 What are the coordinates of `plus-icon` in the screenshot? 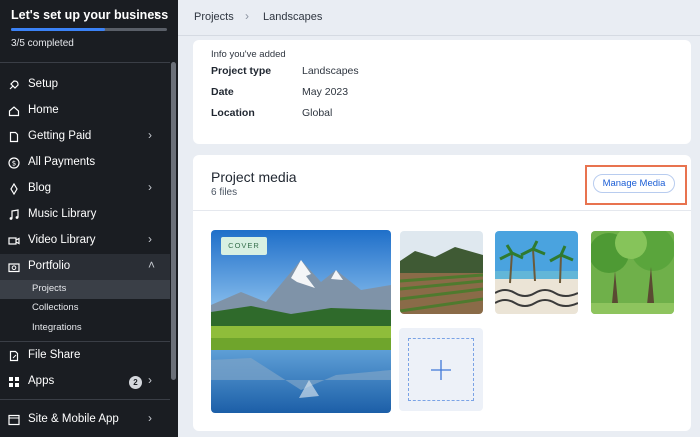 It's located at (441, 369).